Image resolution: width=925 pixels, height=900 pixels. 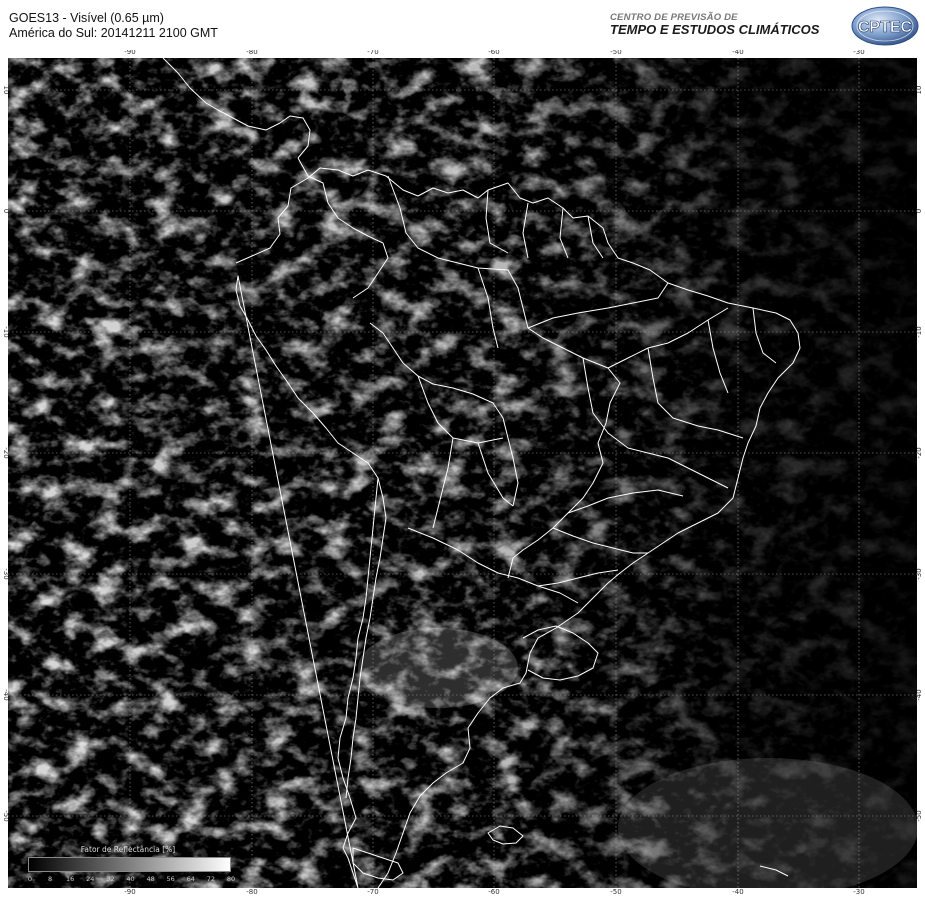 I want to click on legend-tick: 16, so click(x=70, y=879).